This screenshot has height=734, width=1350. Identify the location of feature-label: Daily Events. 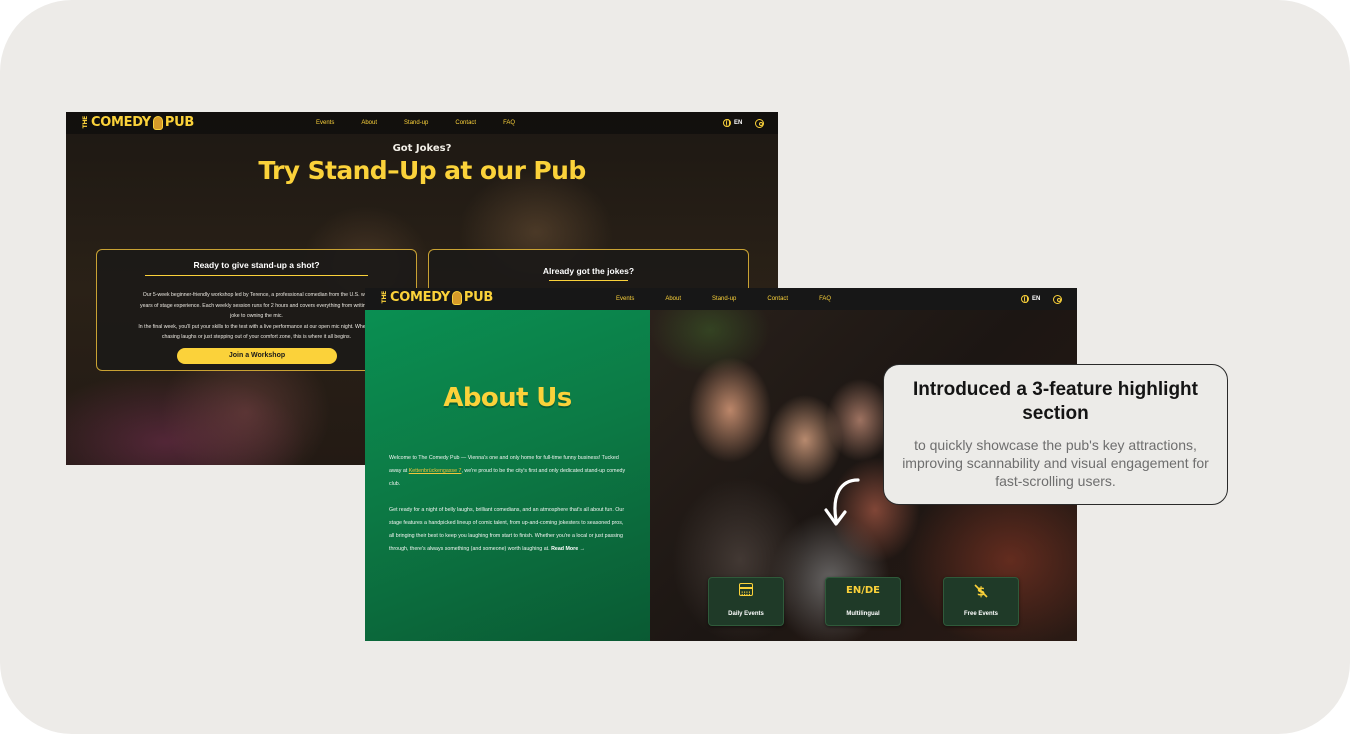
(746, 614).